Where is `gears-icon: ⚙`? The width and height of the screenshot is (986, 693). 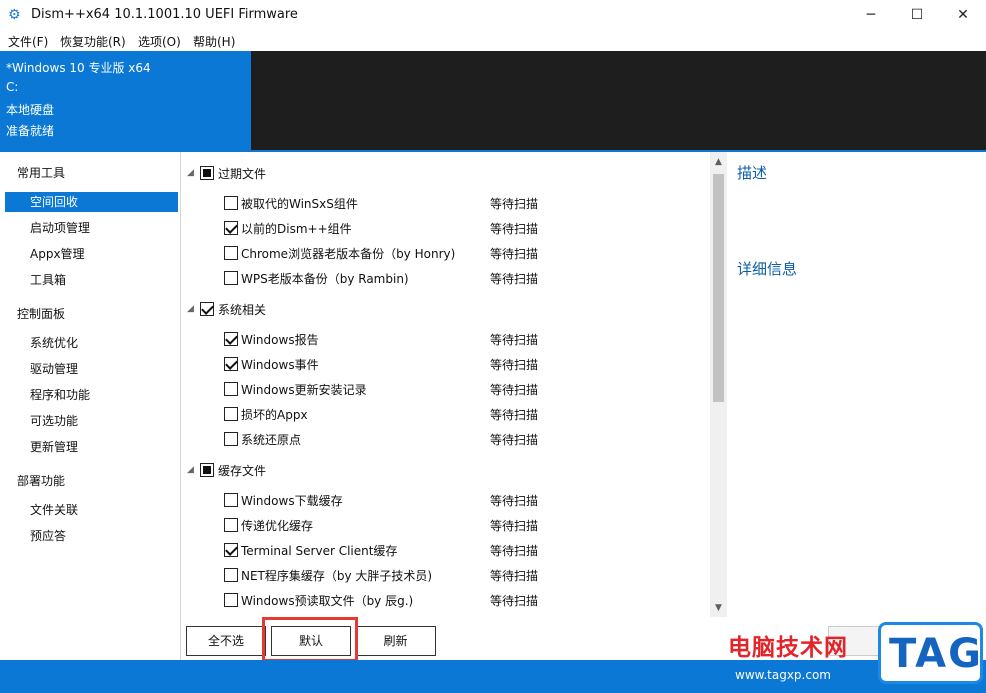 gears-icon: ⚙ is located at coordinates (14, 15).